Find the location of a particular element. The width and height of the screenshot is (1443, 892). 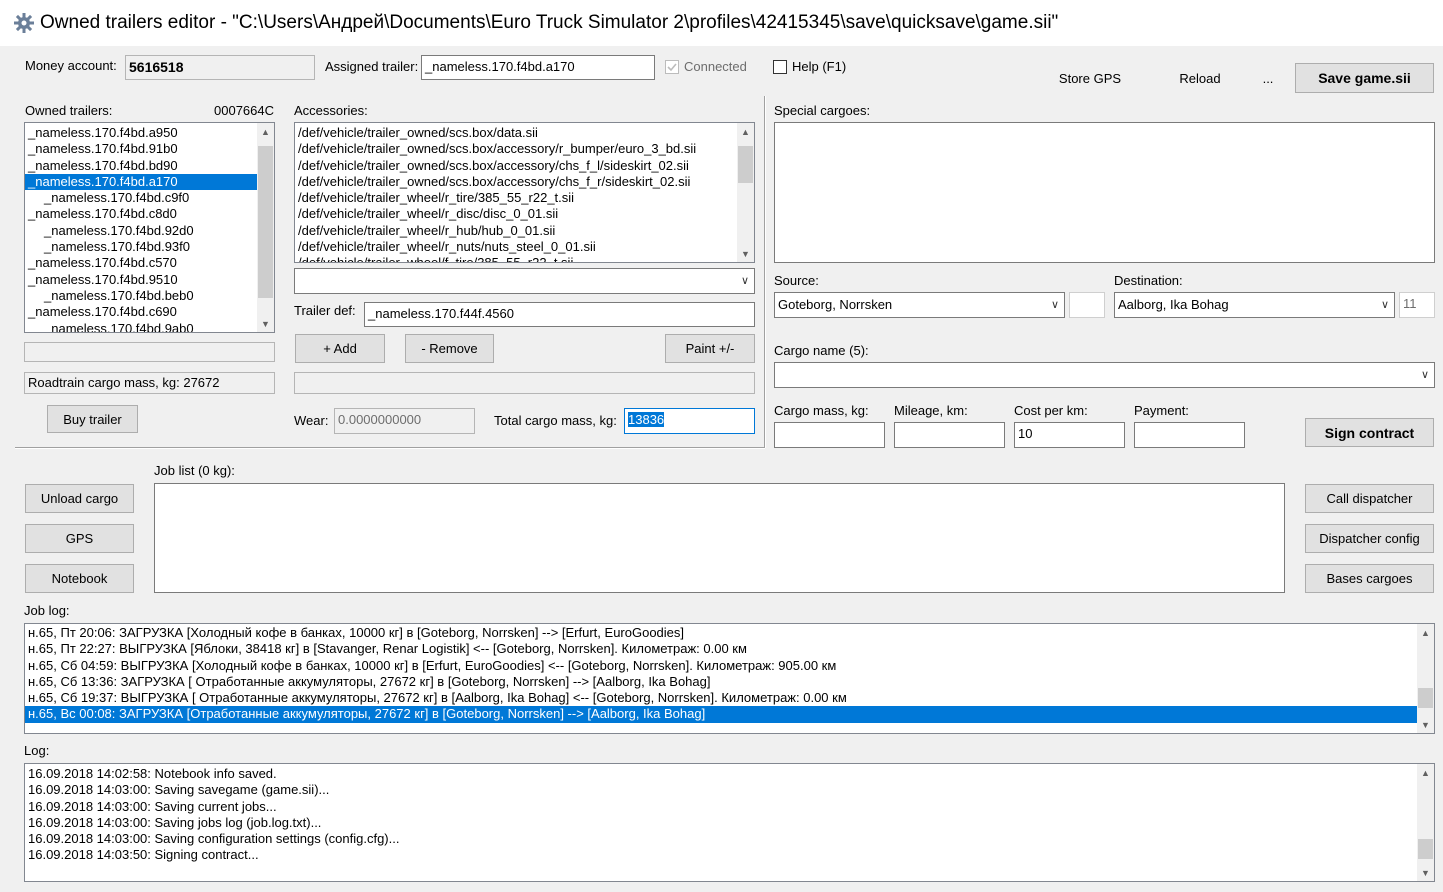

sign-contract-button: Sign contract is located at coordinates (1369, 432).